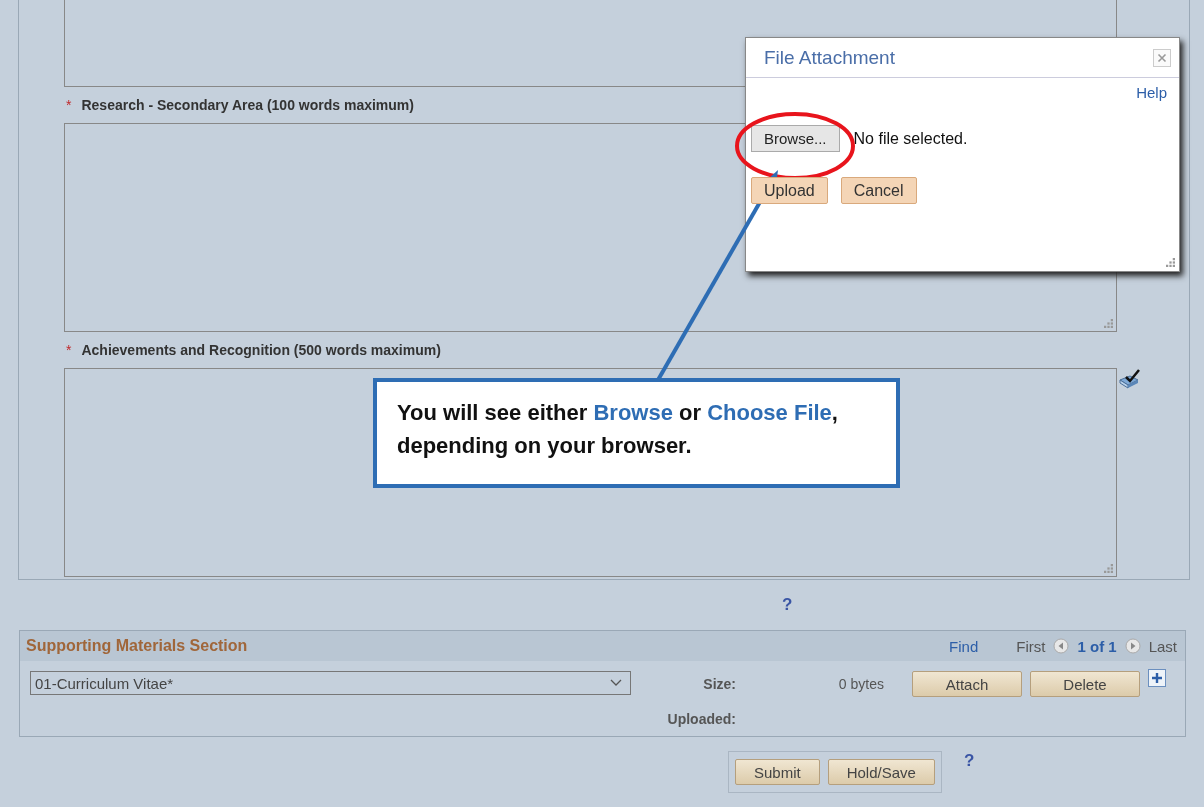 This screenshot has width=1204, height=807. What do you see at coordinates (1162, 646) in the screenshot?
I see `last-label: Last` at bounding box center [1162, 646].